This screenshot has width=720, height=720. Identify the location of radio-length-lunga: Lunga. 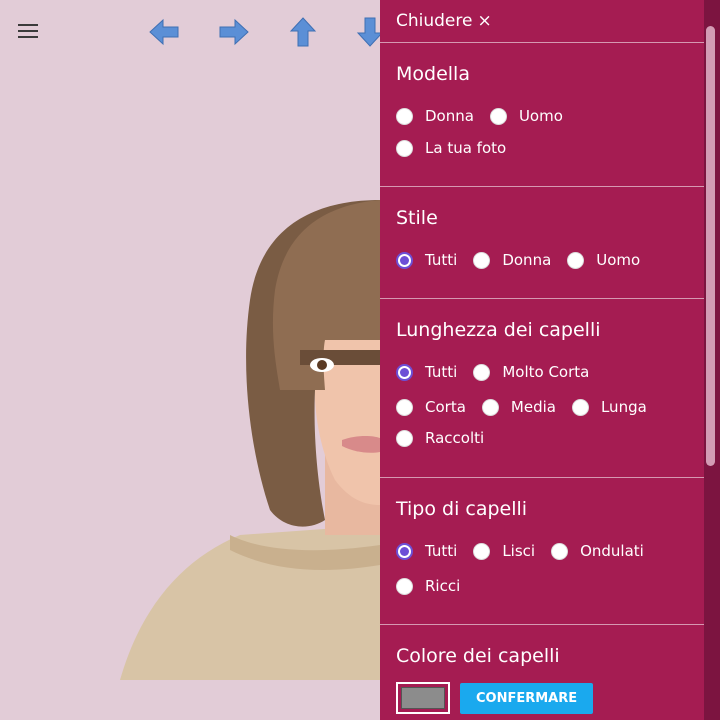
(609, 407).